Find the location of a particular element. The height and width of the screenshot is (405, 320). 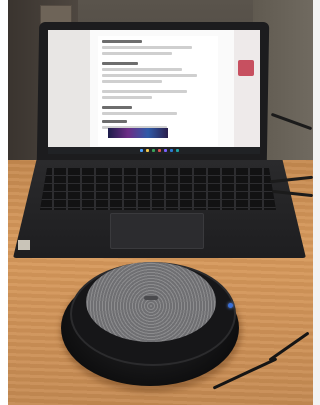

touchpad is located at coordinates (157, 231).